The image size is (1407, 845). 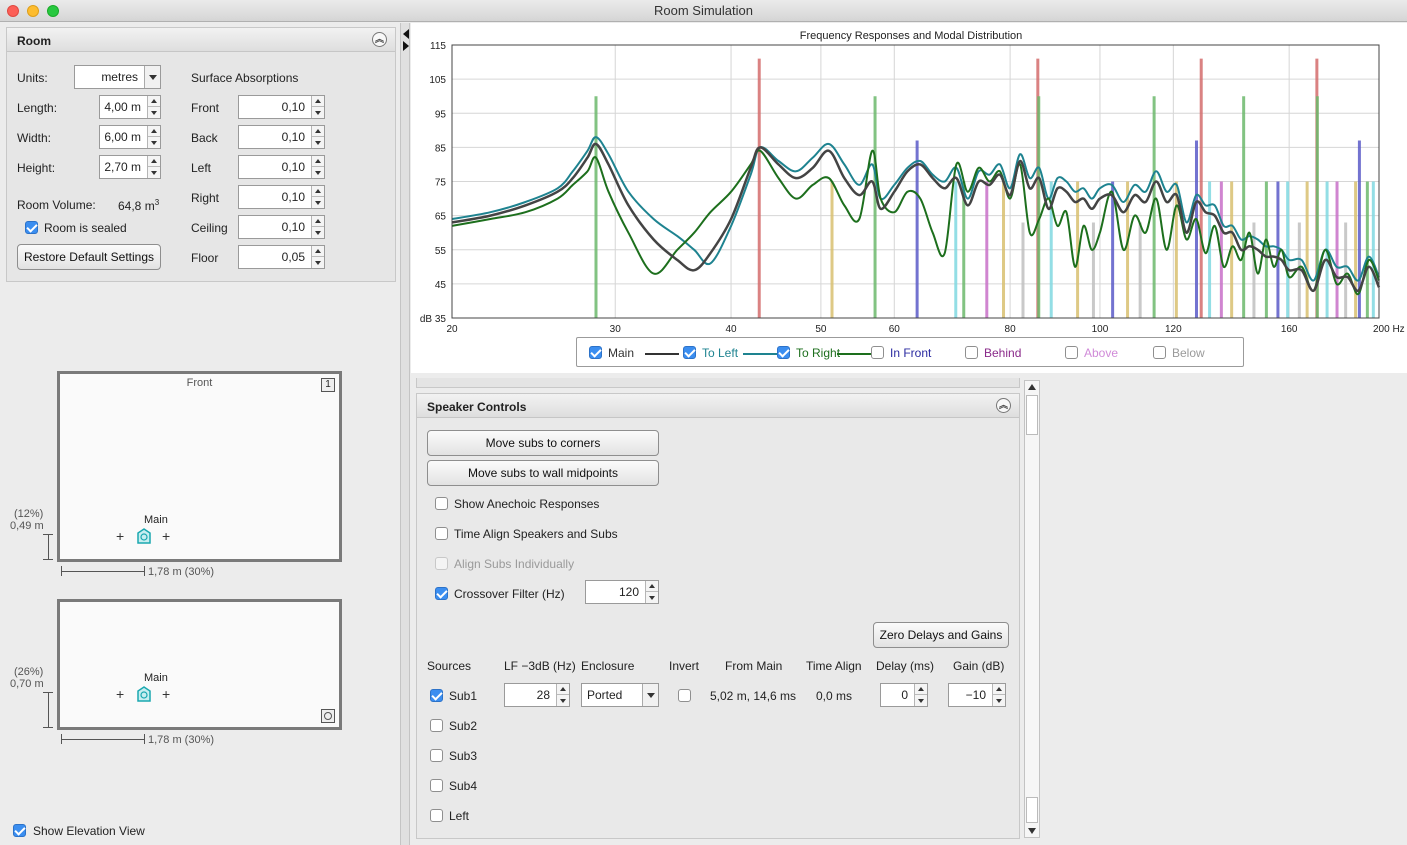 What do you see at coordinates (620, 695) in the screenshot?
I see `sub1-enclosure-select: Ported` at bounding box center [620, 695].